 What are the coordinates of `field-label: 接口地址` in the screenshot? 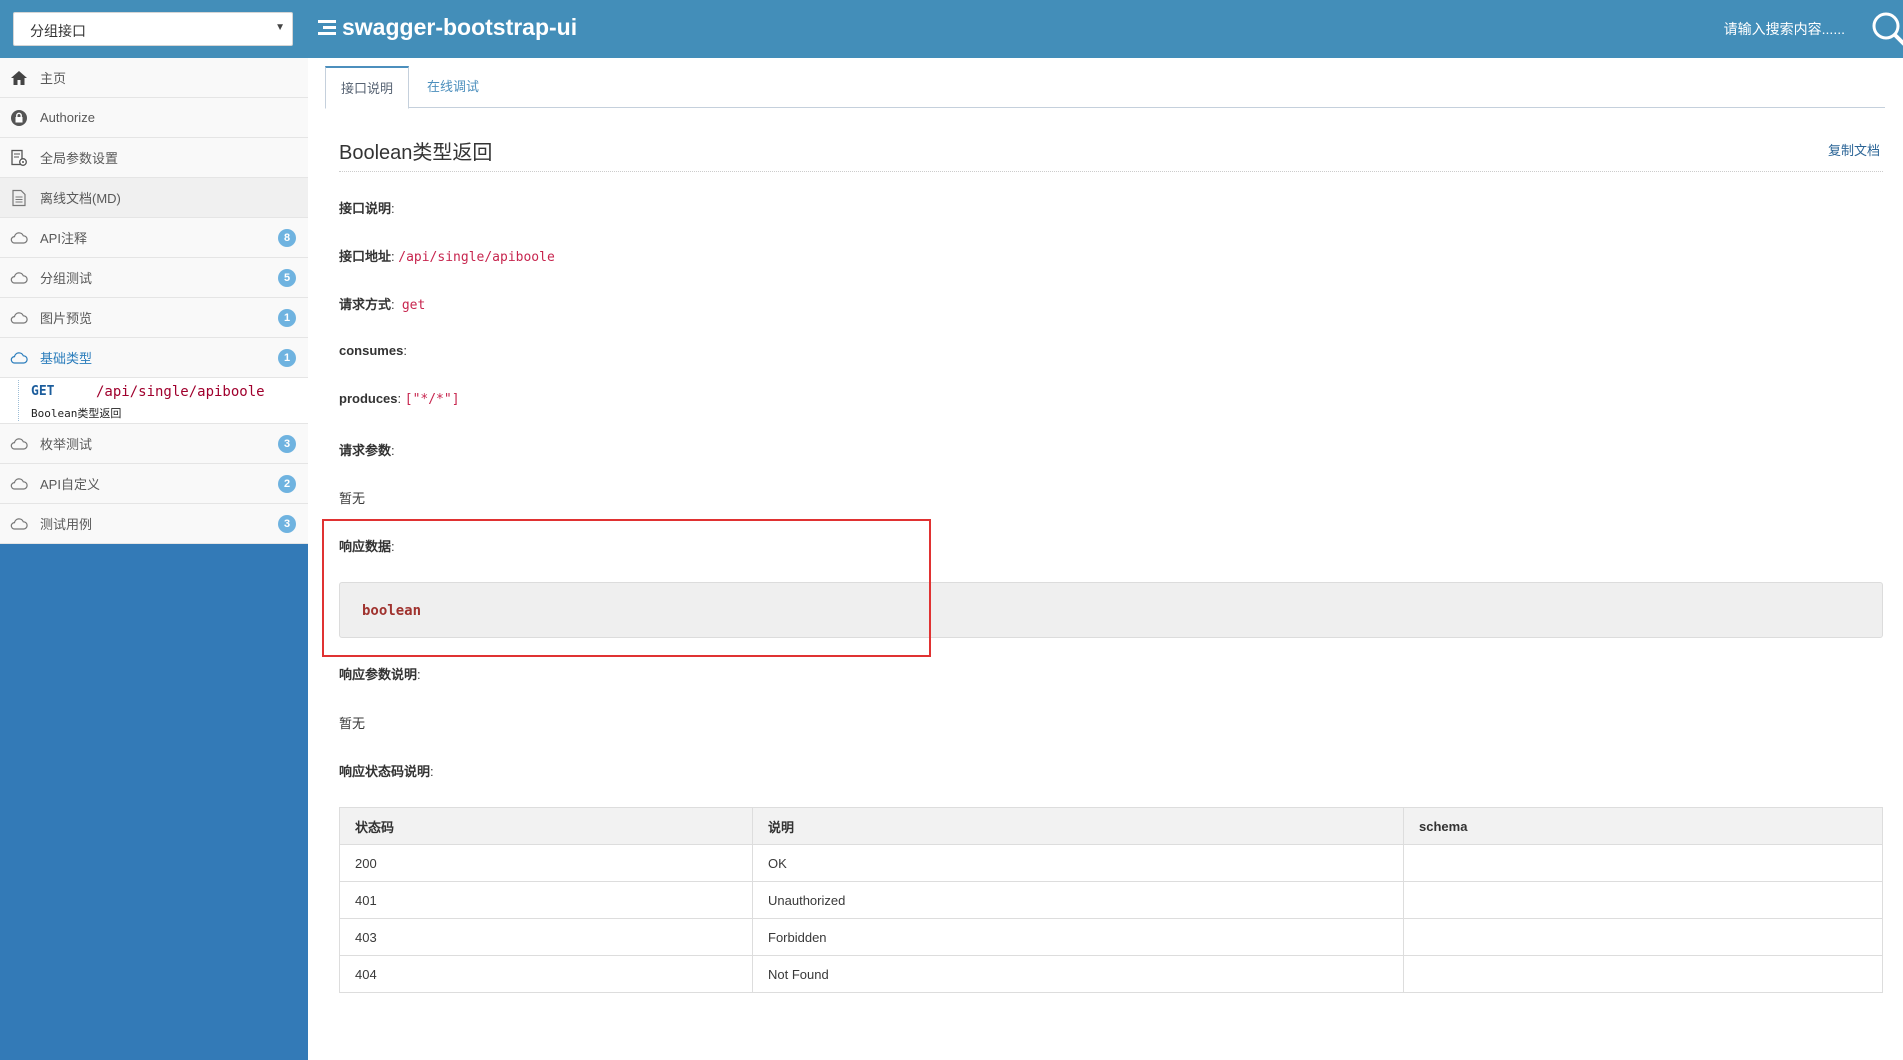 It's located at (365, 256).